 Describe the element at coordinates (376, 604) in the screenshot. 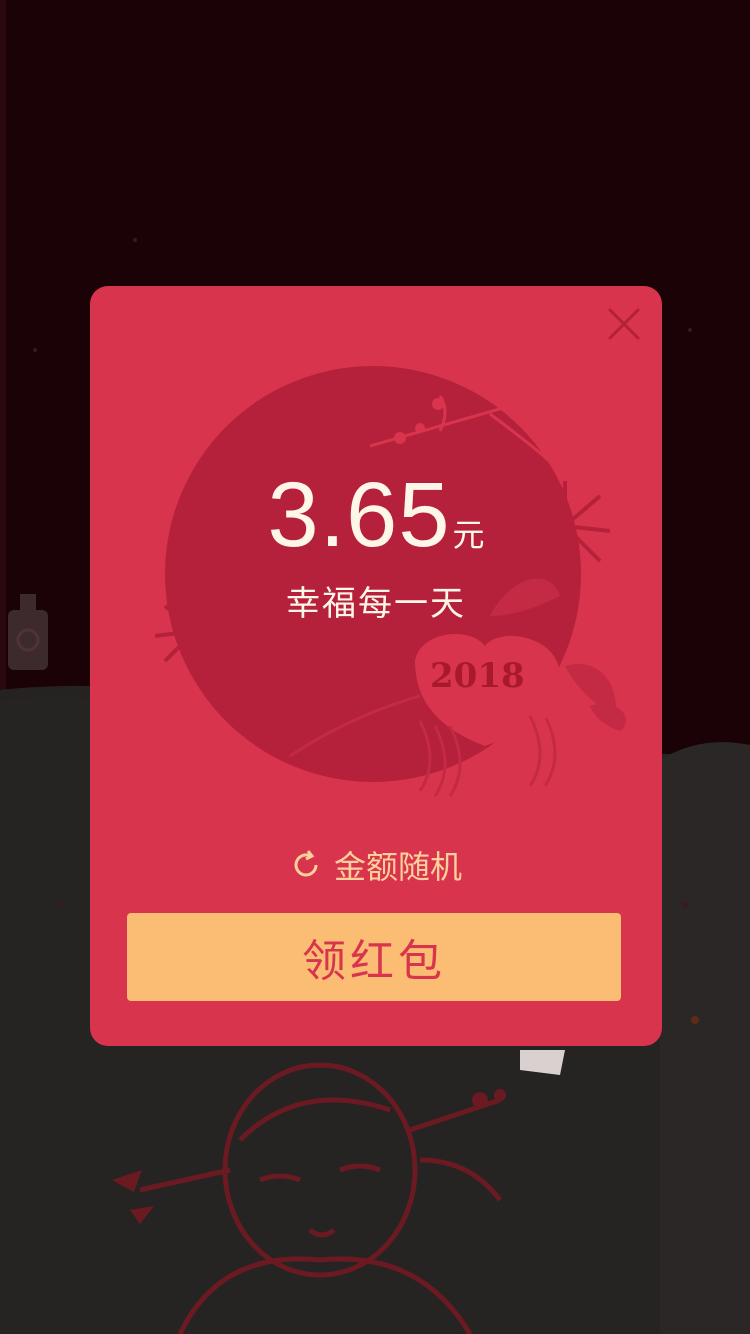

I see `blessing-text: 幸福每一天` at that location.